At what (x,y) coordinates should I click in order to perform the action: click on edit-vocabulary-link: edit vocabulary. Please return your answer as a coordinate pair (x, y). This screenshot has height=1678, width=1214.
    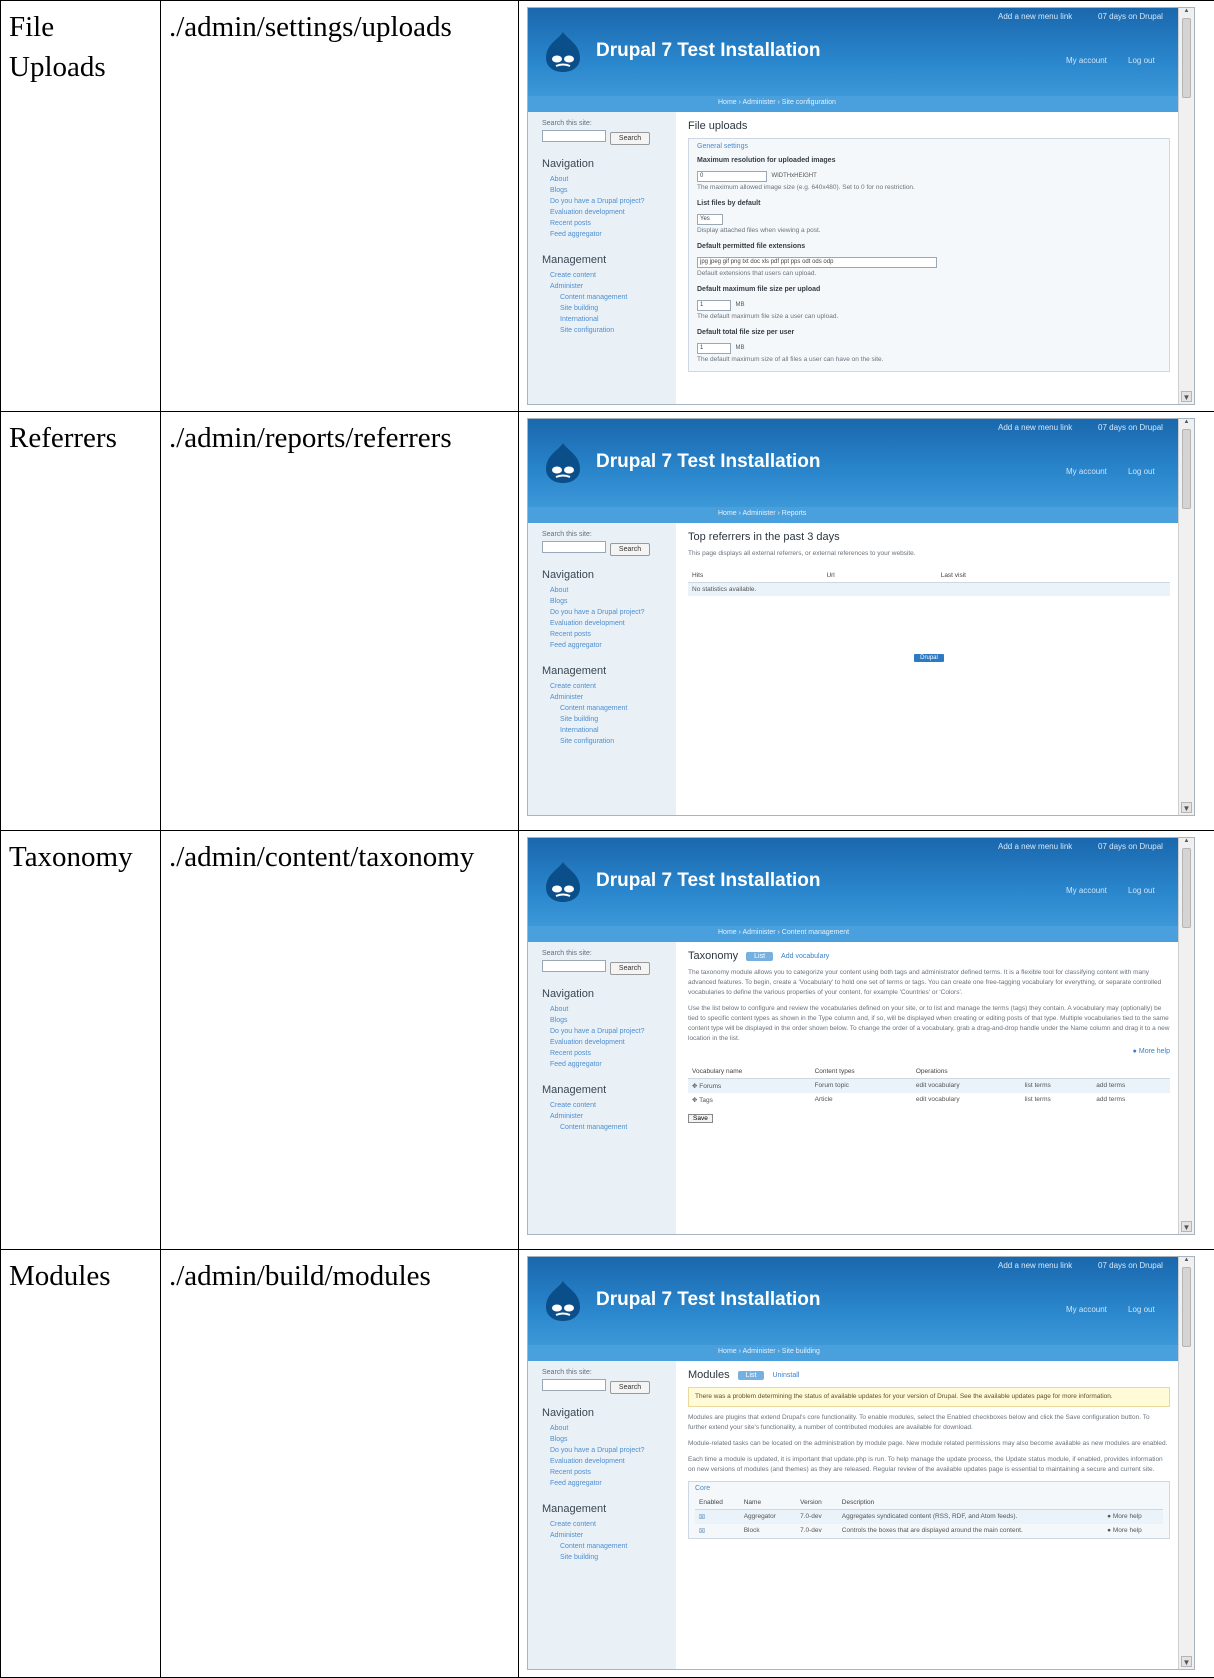
    Looking at the image, I should click on (966, 1086).